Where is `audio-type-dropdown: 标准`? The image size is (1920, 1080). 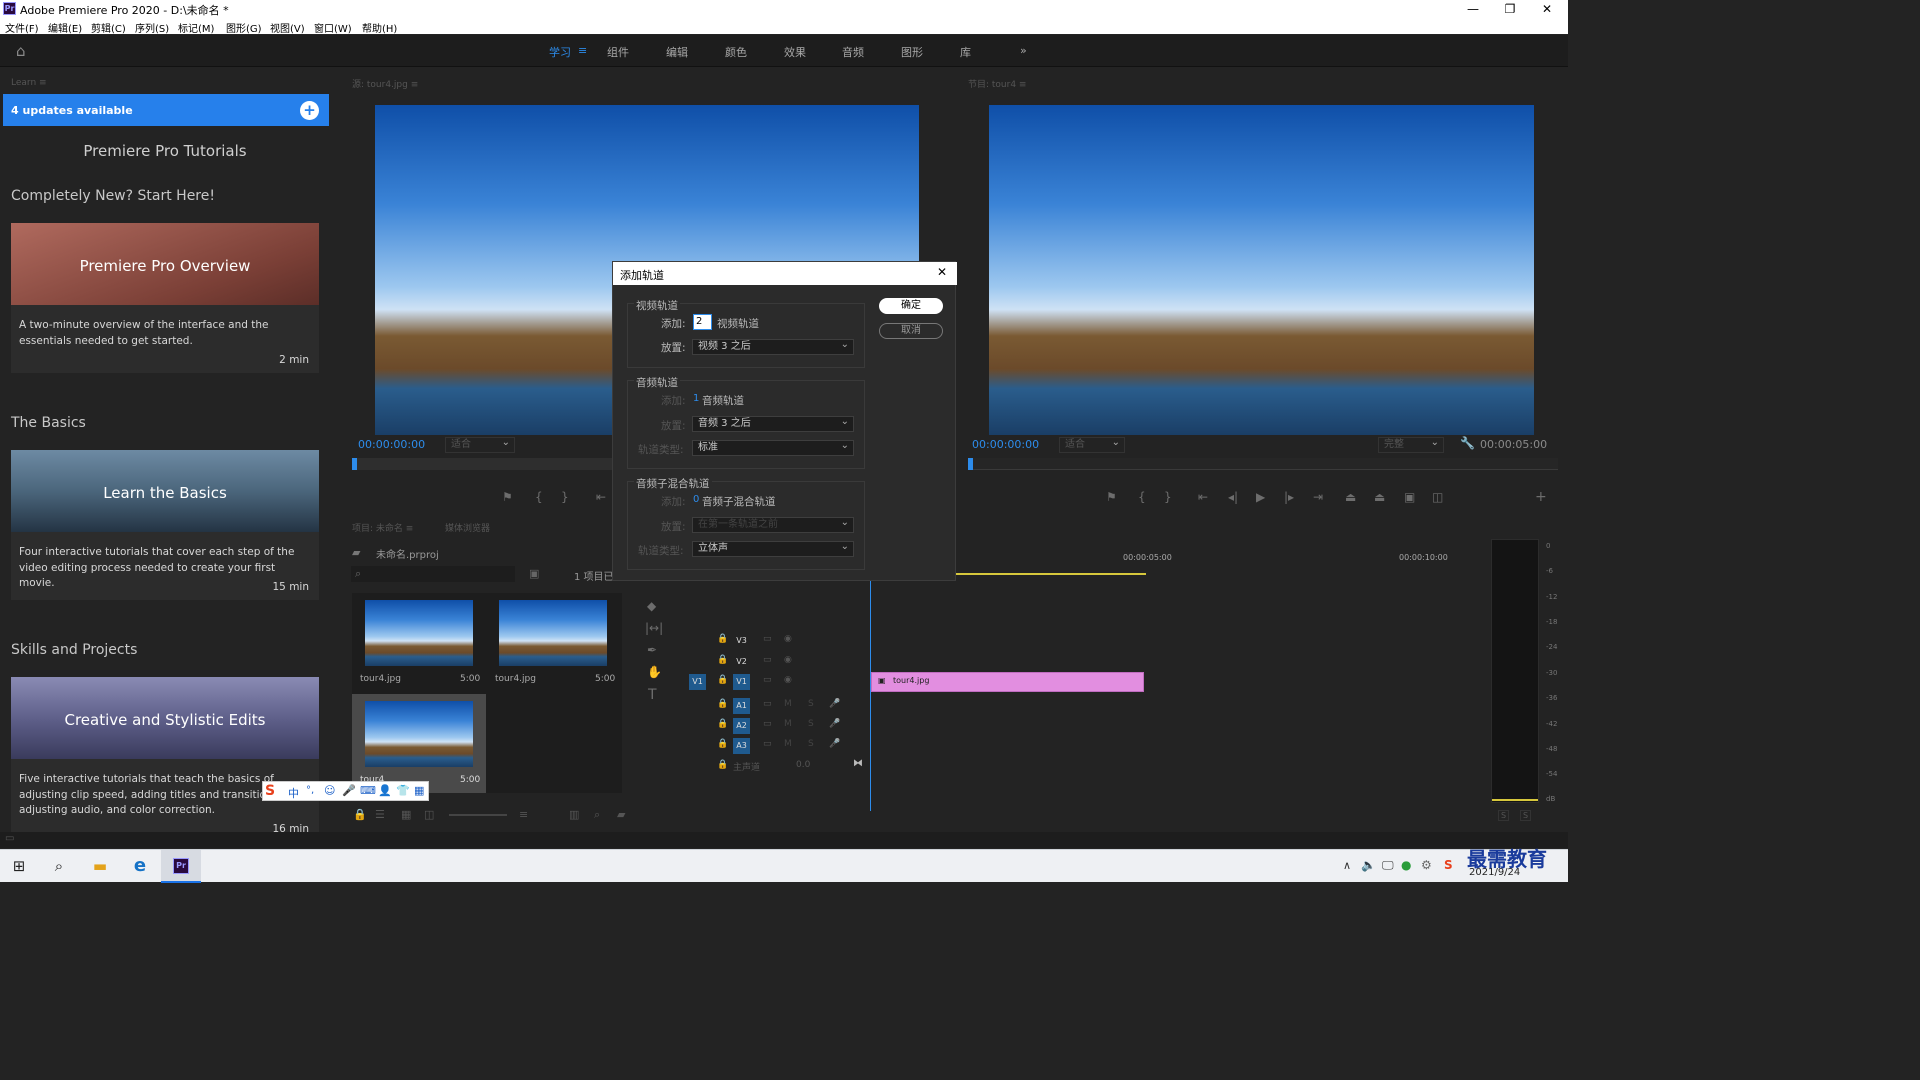
audio-type-dropdown: 标准 is located at coordinates (773, 447).